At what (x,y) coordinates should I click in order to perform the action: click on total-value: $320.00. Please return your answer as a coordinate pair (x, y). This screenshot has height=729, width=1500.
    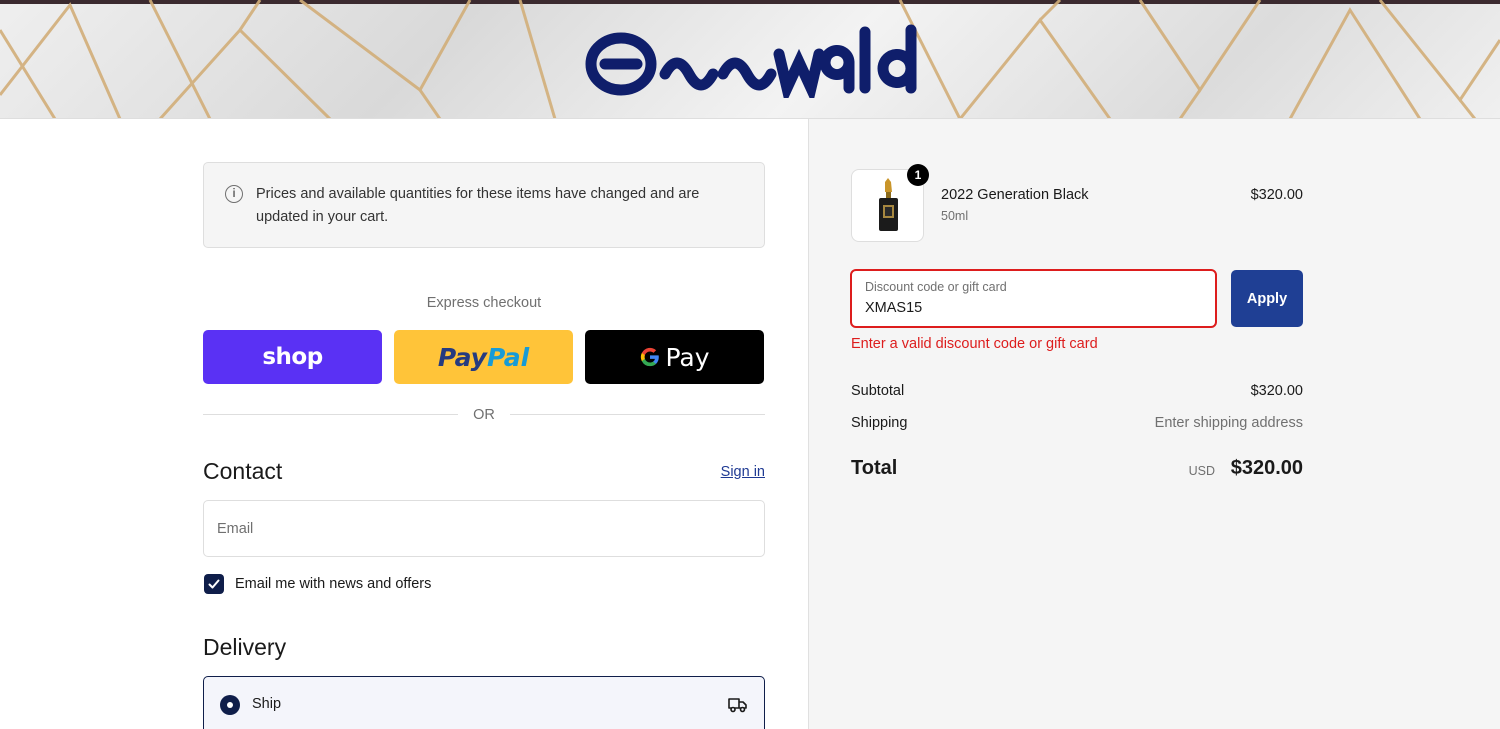
    Looking at the image, I should click on (1266, 468).